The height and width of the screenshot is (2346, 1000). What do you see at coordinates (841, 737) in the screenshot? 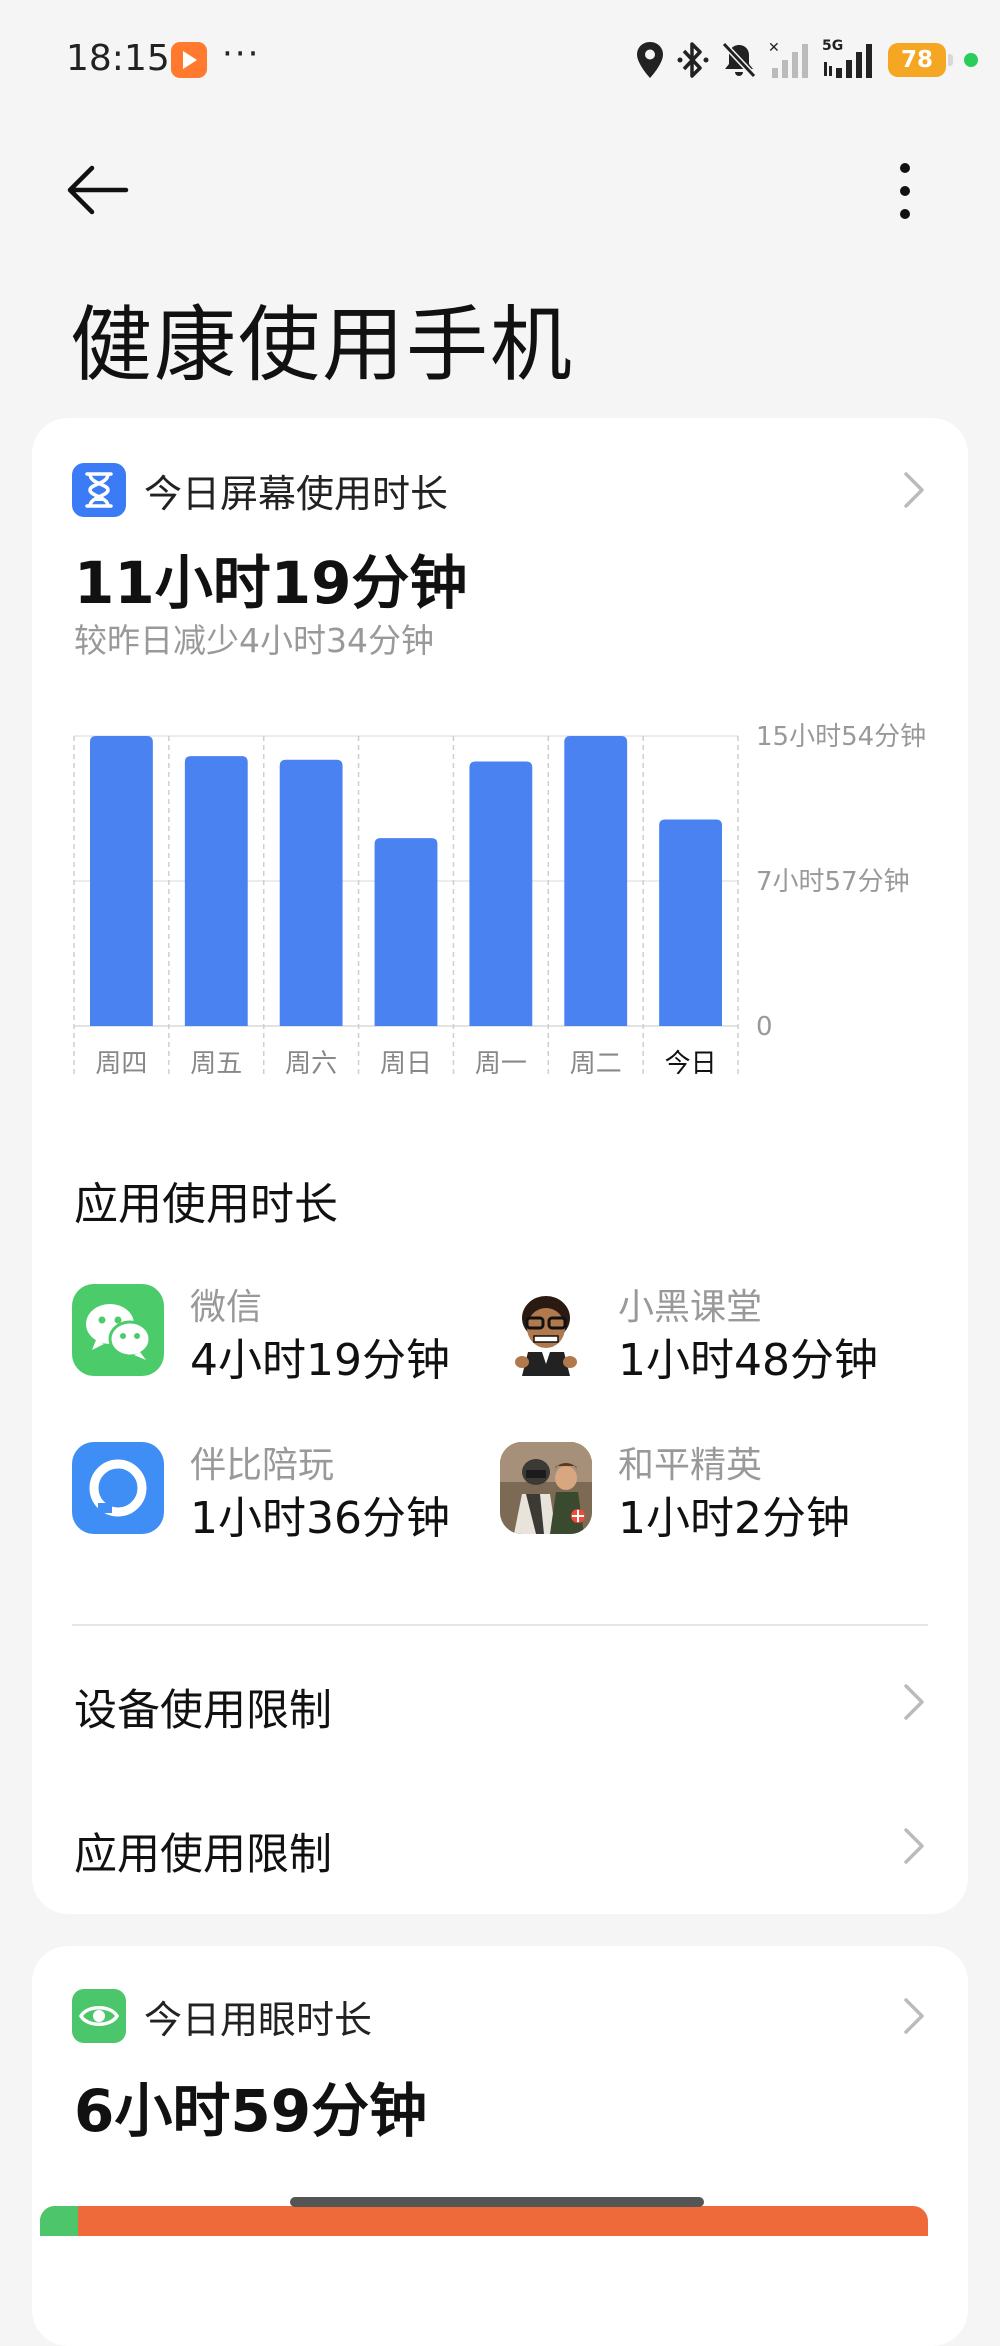
I see `chart-y-label: 15小时54分钟` at bounding box center [841, 737].